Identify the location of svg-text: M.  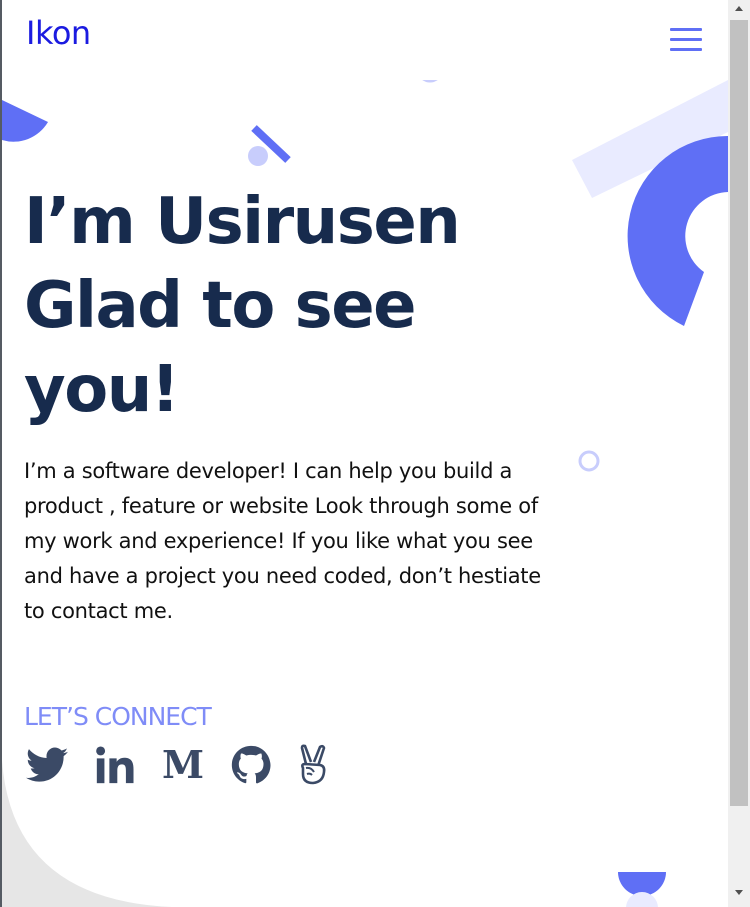
(183, 765).